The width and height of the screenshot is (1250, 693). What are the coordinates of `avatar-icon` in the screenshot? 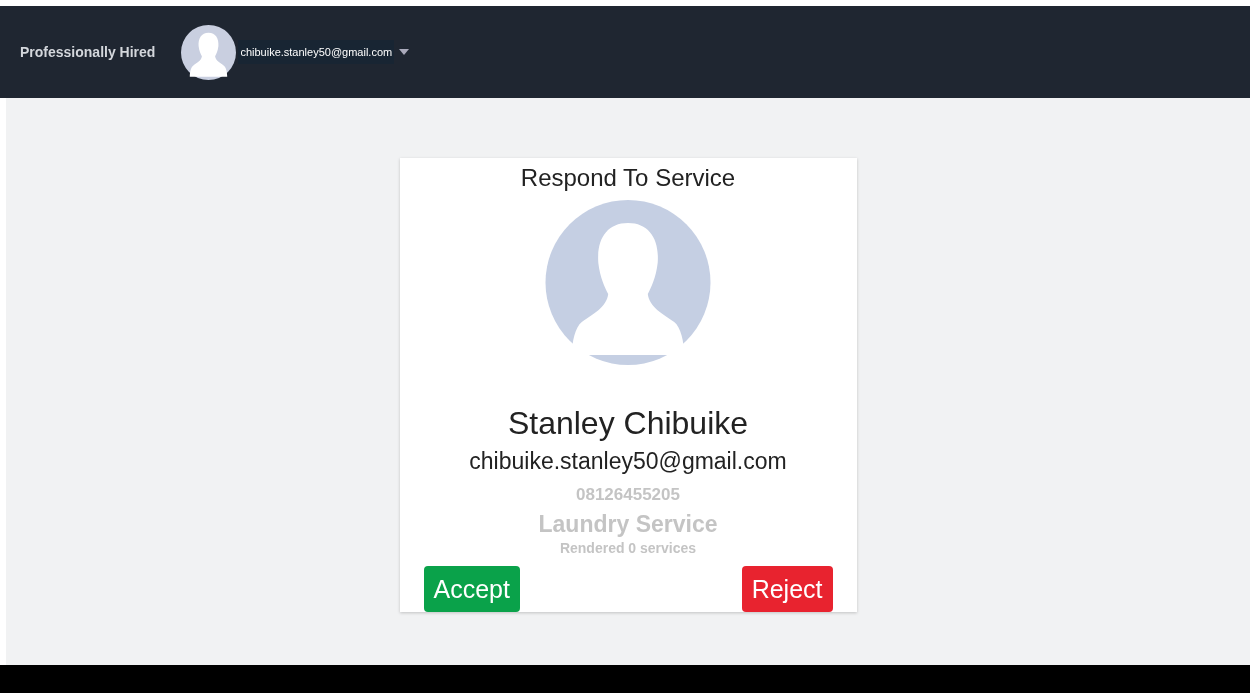 It's located at (209, 52).